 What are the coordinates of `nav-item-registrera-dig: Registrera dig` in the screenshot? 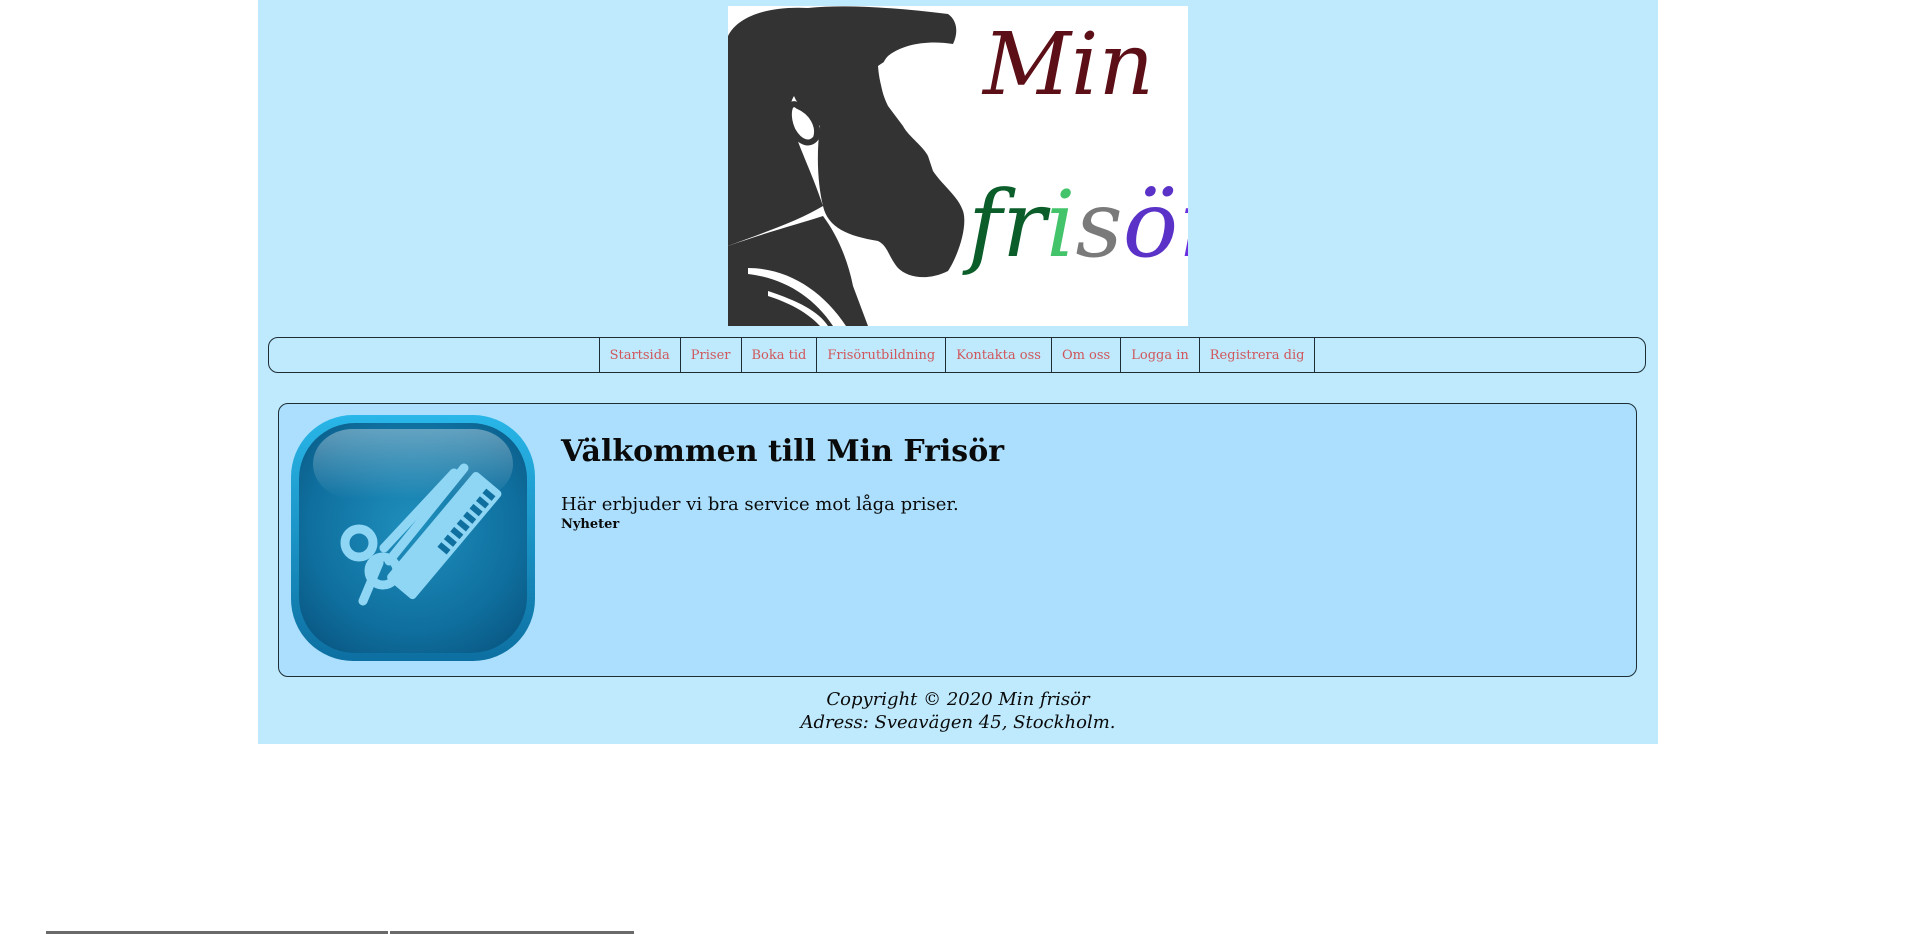 It's located at (1257, 355).